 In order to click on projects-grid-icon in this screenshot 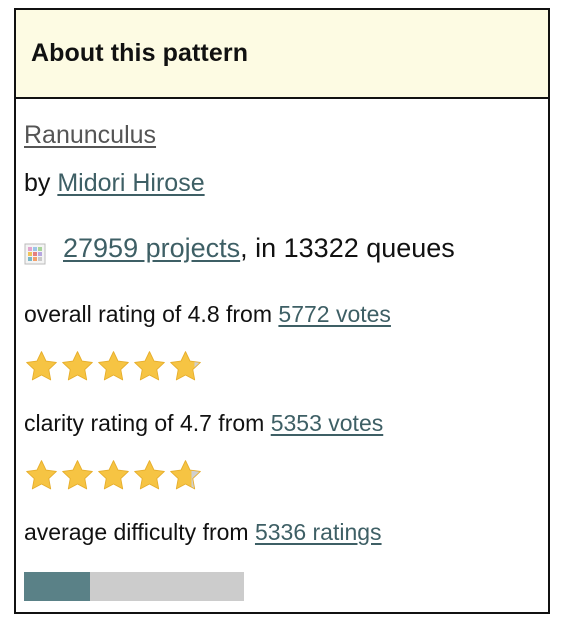, I will do `click(35, 252)`.